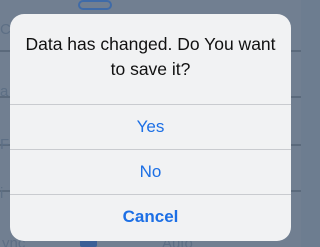 Image resolution: width=320 pixels, height=247 pixels. I want to click on background-toggle-shape, so click(95, 5).